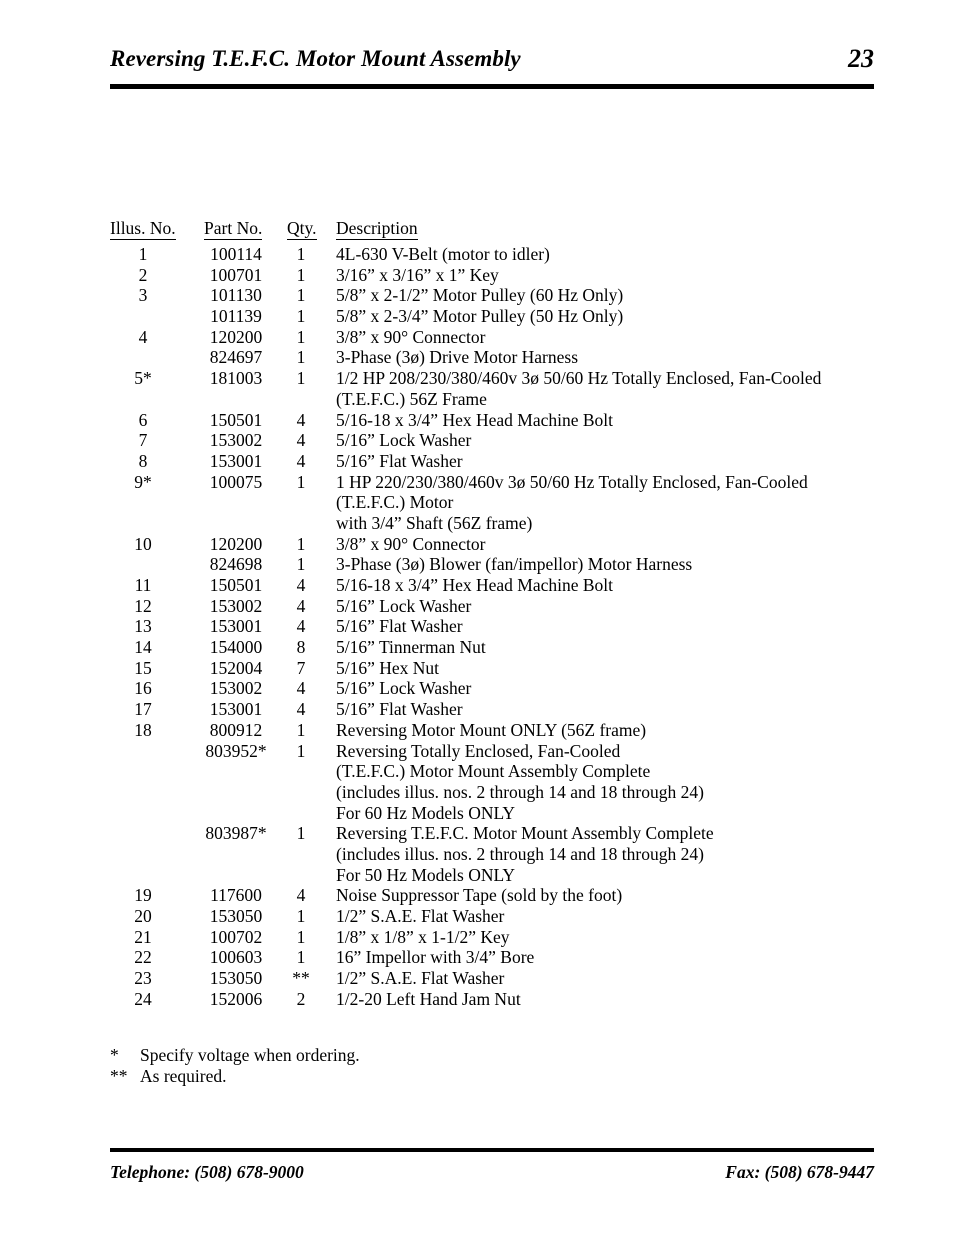 Image resolution: width=954 pixels, height=1235 pixels. I want to click on table-row-continuation: (T.E.F.C.) Motor Mount Assembly Complete, so click(477, 771).